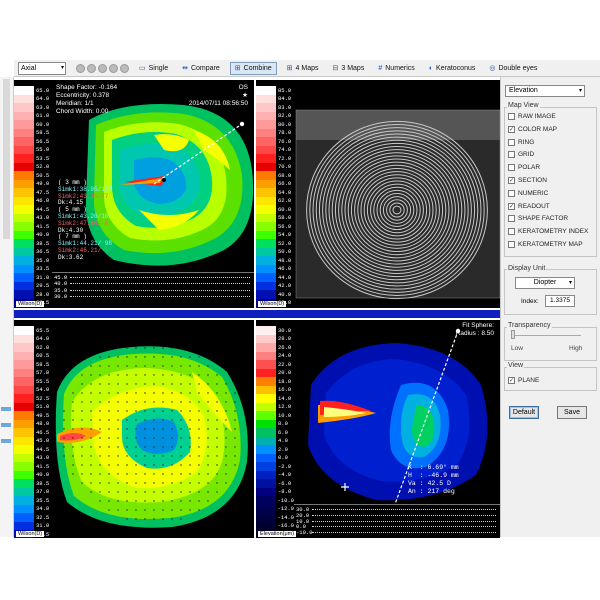 Image resolution: width=600 pixels, height=600 pixels. What do you see at coordinates (62, 67) in the screenshot?
I see `chevron-down-icon: ▾` at bounding box center [62, 67].